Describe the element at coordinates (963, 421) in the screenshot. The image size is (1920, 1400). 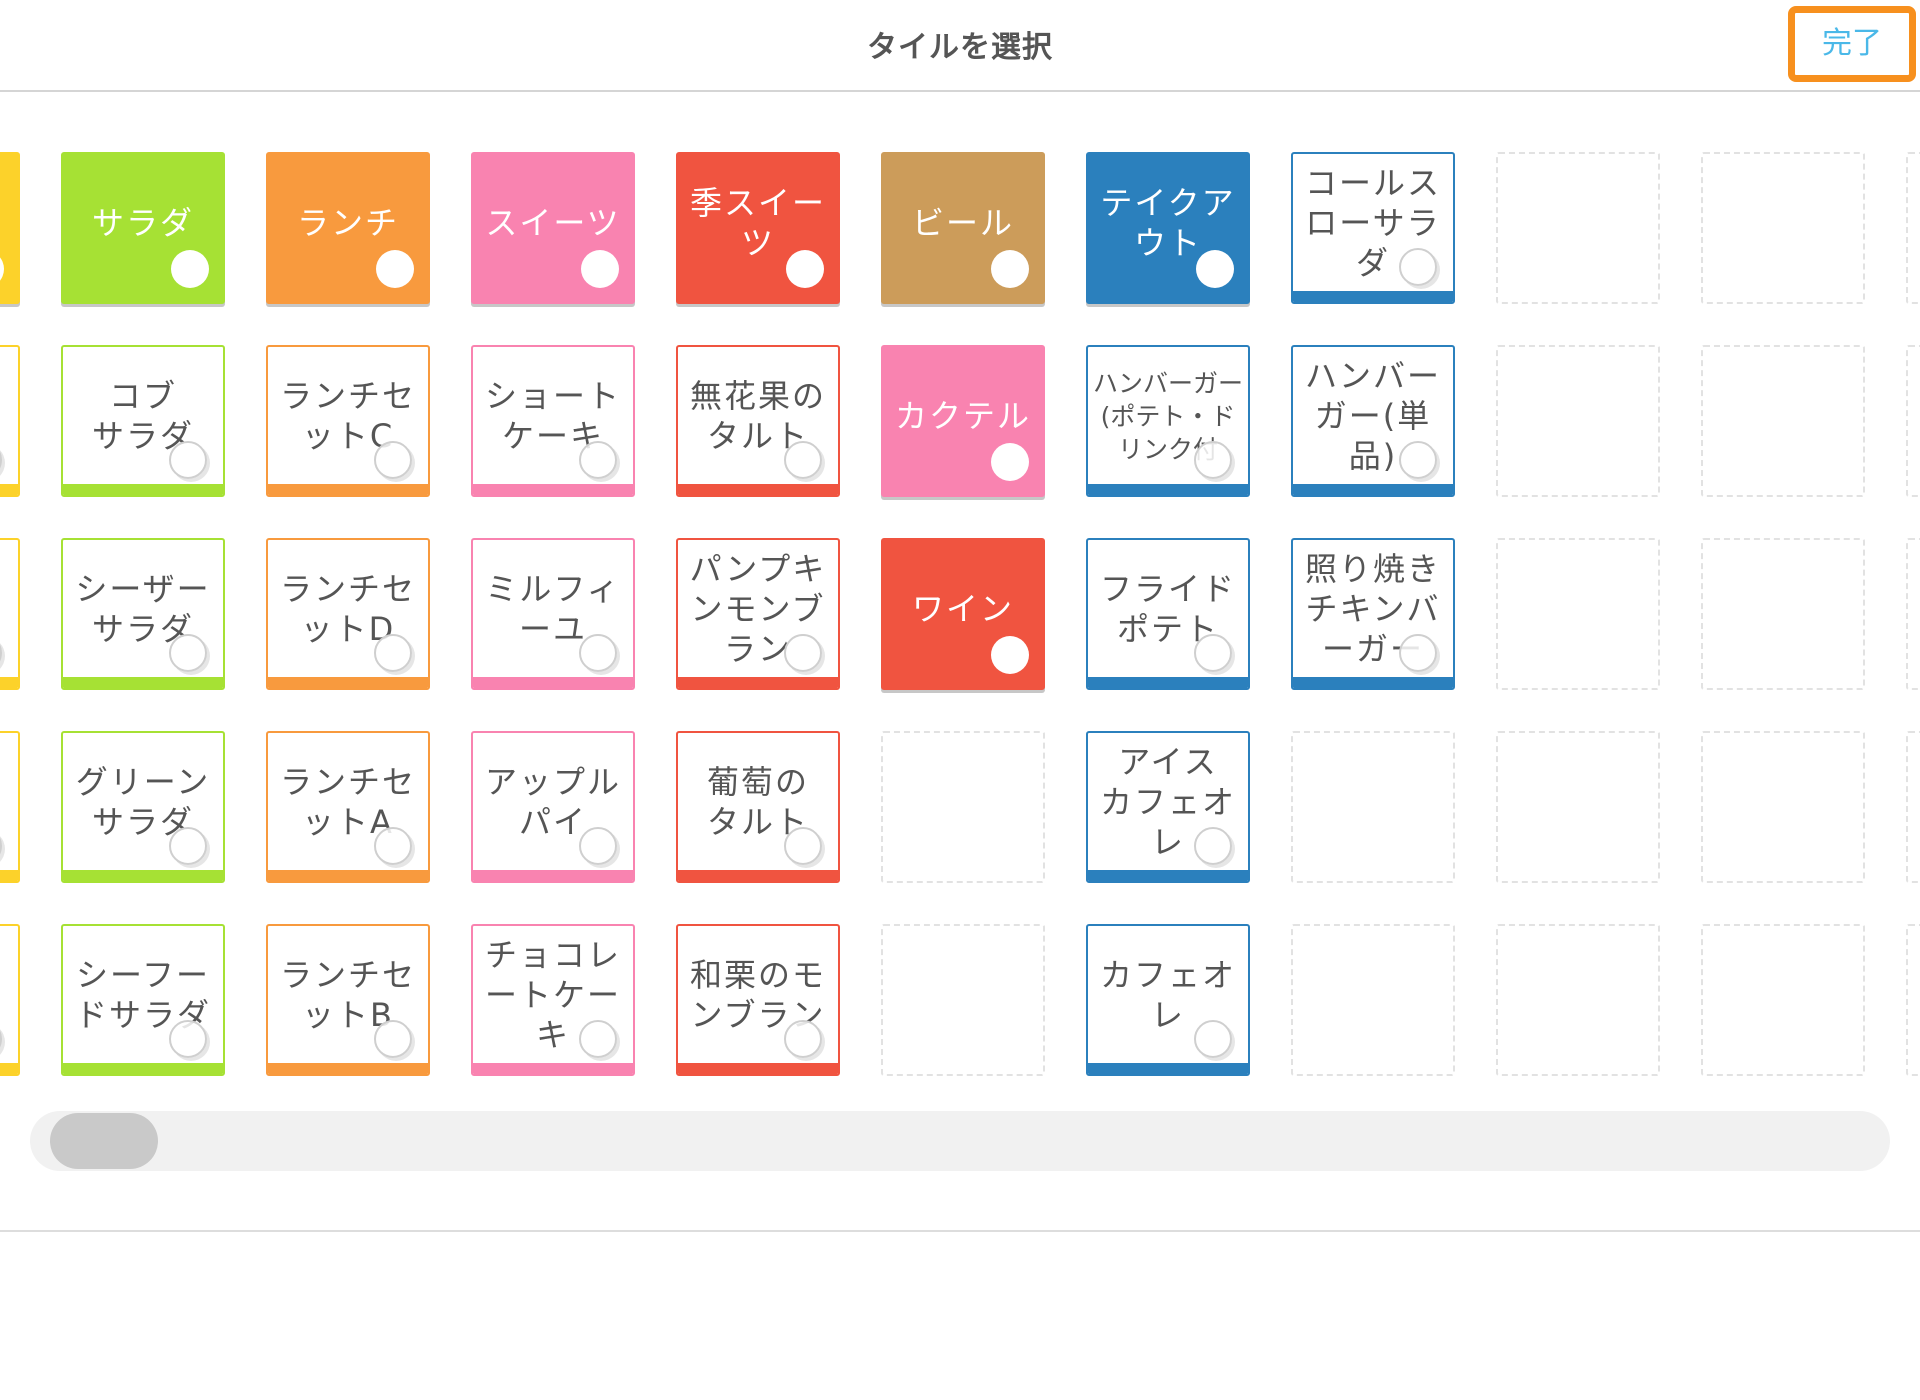
I see `category-tile: カクテル` at that location.